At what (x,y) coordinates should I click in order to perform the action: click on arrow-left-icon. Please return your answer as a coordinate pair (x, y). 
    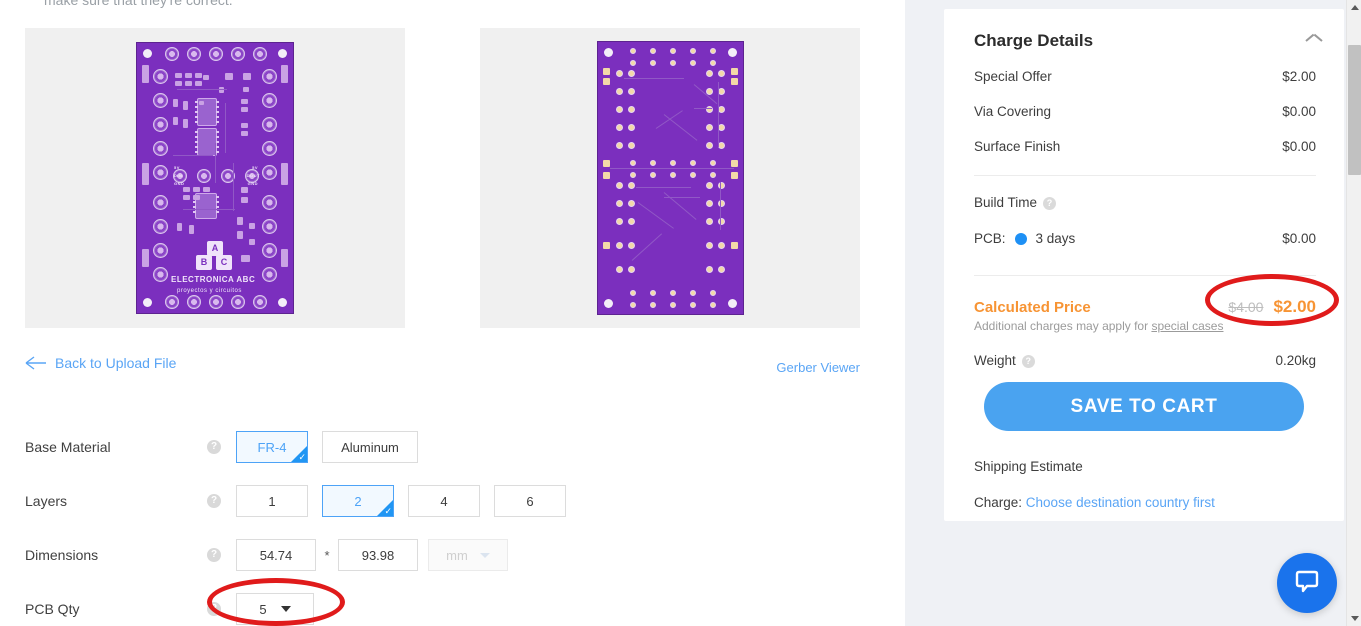
    Looking at the image, I should click on (36, 363).